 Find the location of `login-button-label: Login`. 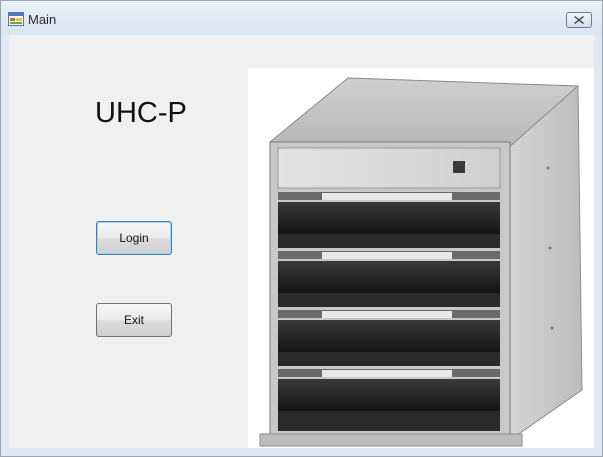

login-button-label: Login is located at coordinates (134, 238).